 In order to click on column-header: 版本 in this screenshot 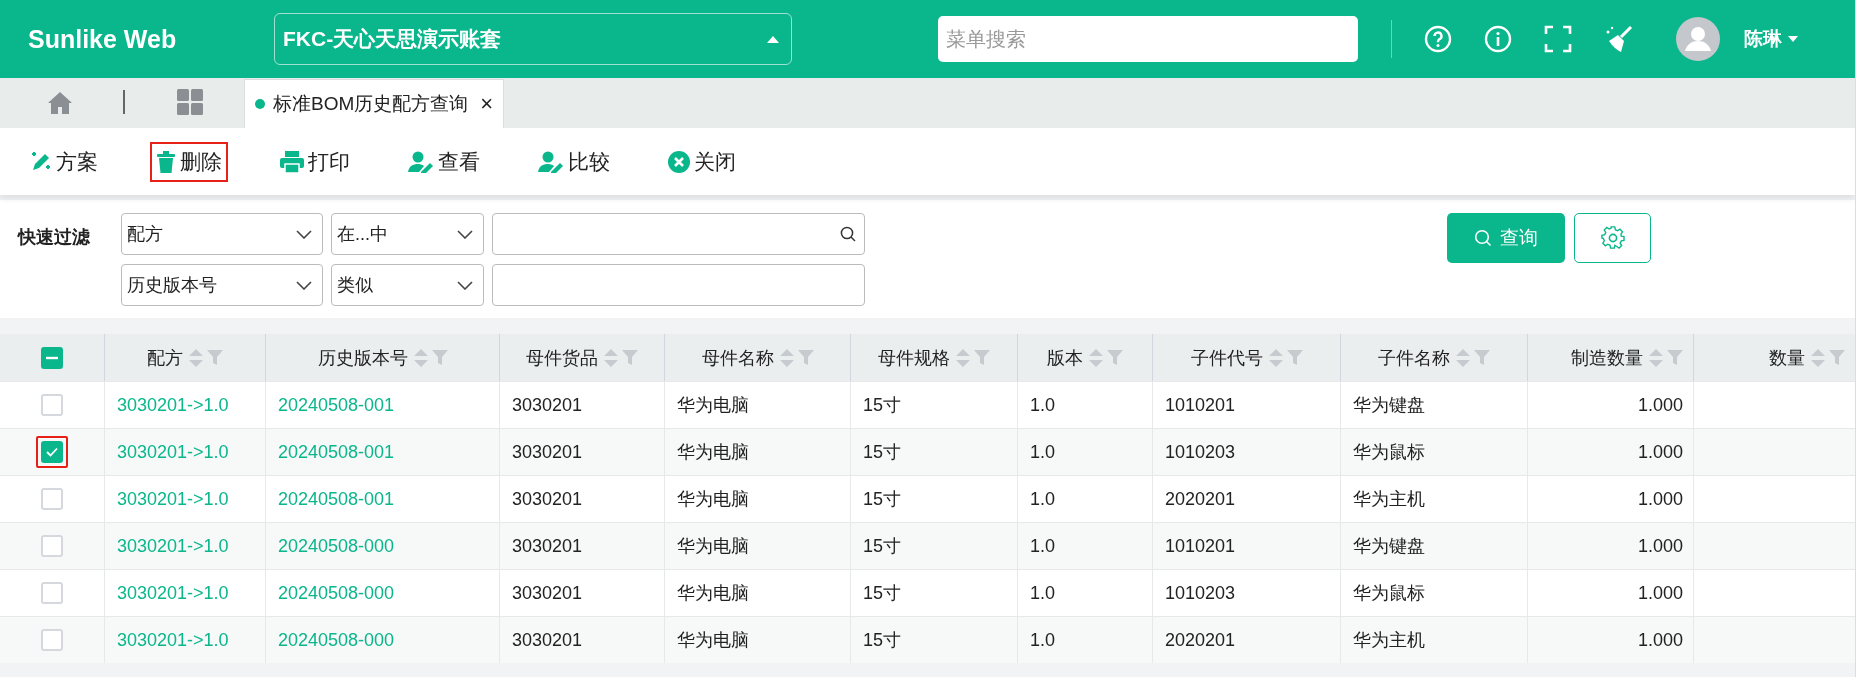, I will do `click(1084, 357)`.